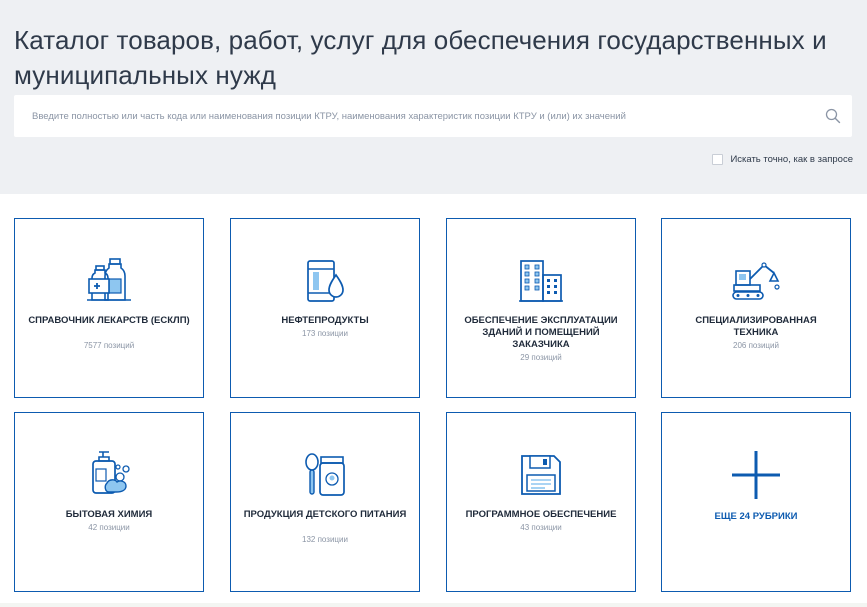 The height and width of the screenshot is (607, 867). I want to click on more-rubrics-card: ЕЩЕ 24 РУБРИКИ, so click(756, 502).